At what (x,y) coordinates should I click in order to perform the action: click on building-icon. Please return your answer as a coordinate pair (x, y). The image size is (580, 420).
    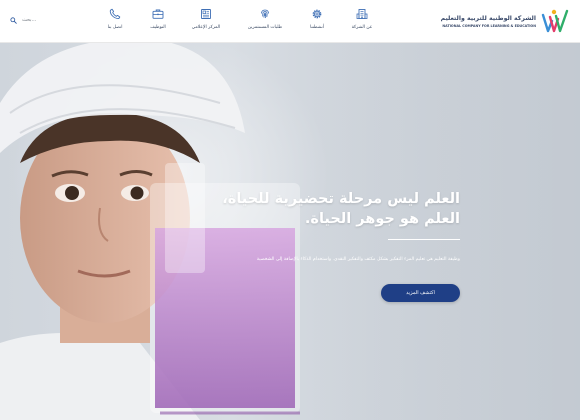
    Looking at the image, I should click on (362, 14).